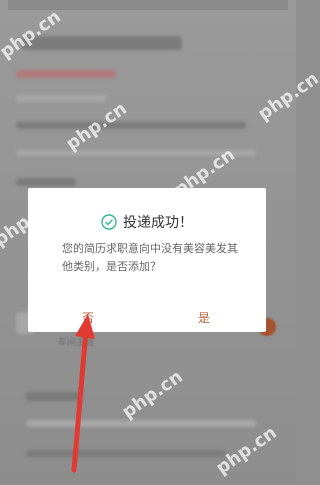 The image size is (320, 485). I want to click on blurred-text: 车间主管, so click(76, 343).